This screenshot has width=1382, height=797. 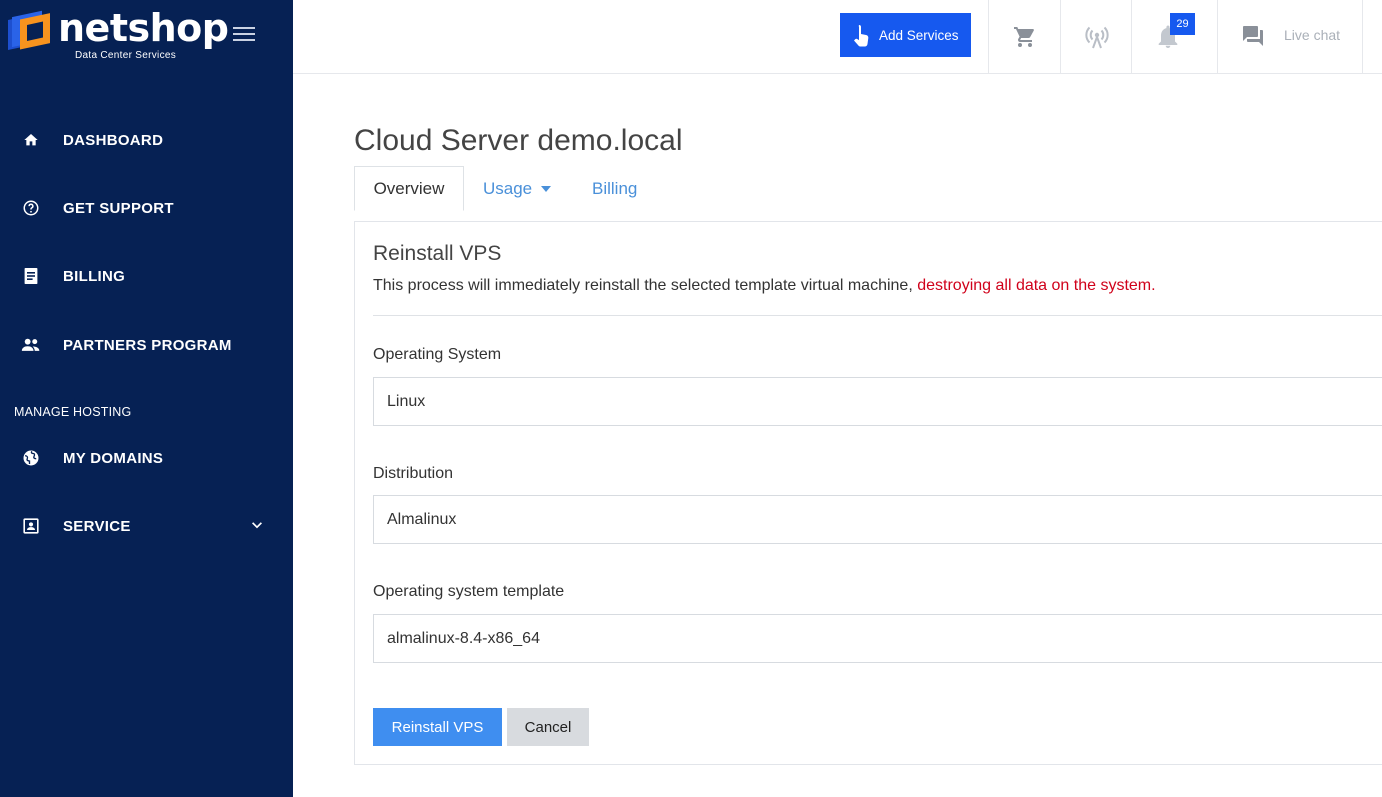 What do you see at coordinates (546, 189) in the screenshot?
I see `caret-down-icon` at bounding box center [546, 189].